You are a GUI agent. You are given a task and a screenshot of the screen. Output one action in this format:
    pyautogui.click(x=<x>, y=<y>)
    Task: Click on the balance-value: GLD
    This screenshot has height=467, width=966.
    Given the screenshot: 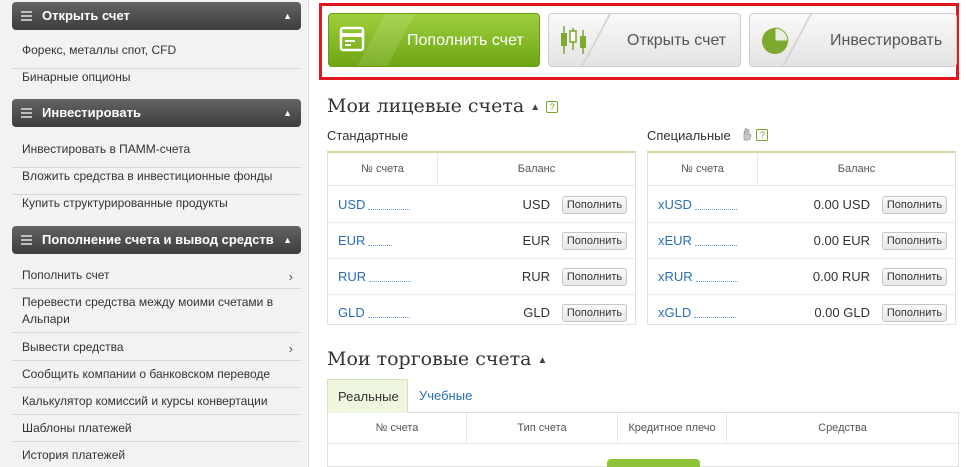 What is the action you would take?
    pyautogui.click(x=536, y=312)
    